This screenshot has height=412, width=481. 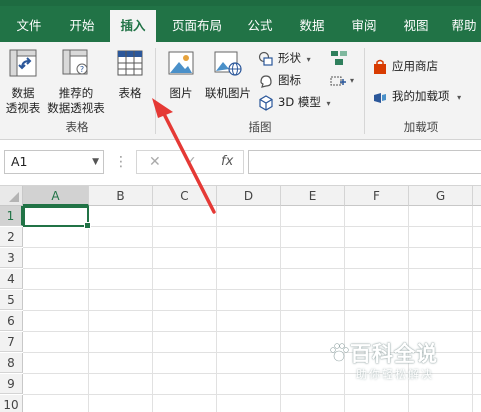 What do you see at coordinates (339, 82) in the screenshot?
I see `screenshot-icon` at bounding box center [339, 82].